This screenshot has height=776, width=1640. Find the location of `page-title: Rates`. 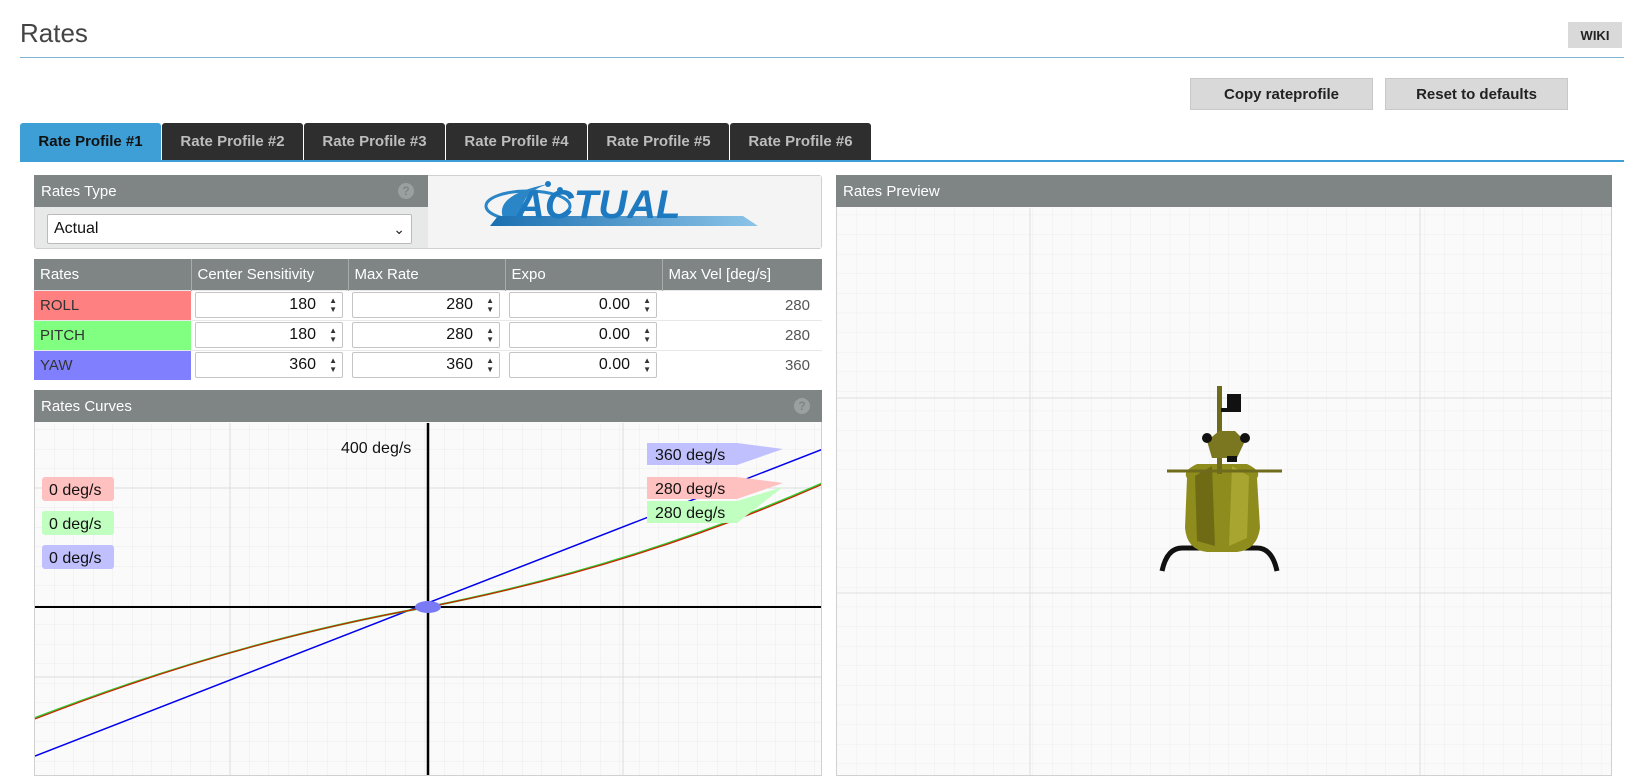

page-title: Rates is located at coordinates (54, 33).